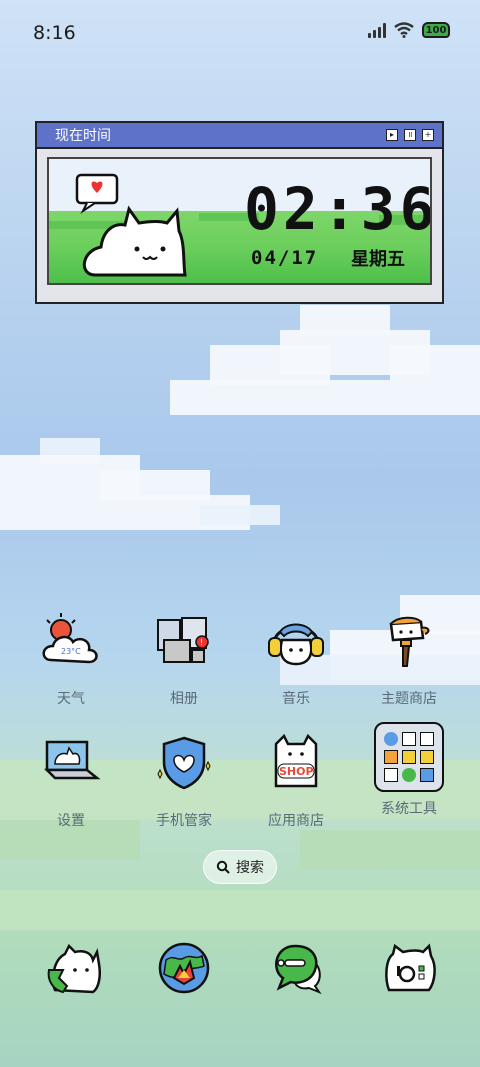  Describe the element at coordinates (240, 34) in the screenshot. I see `status-bar: 8:16 100` at that location.